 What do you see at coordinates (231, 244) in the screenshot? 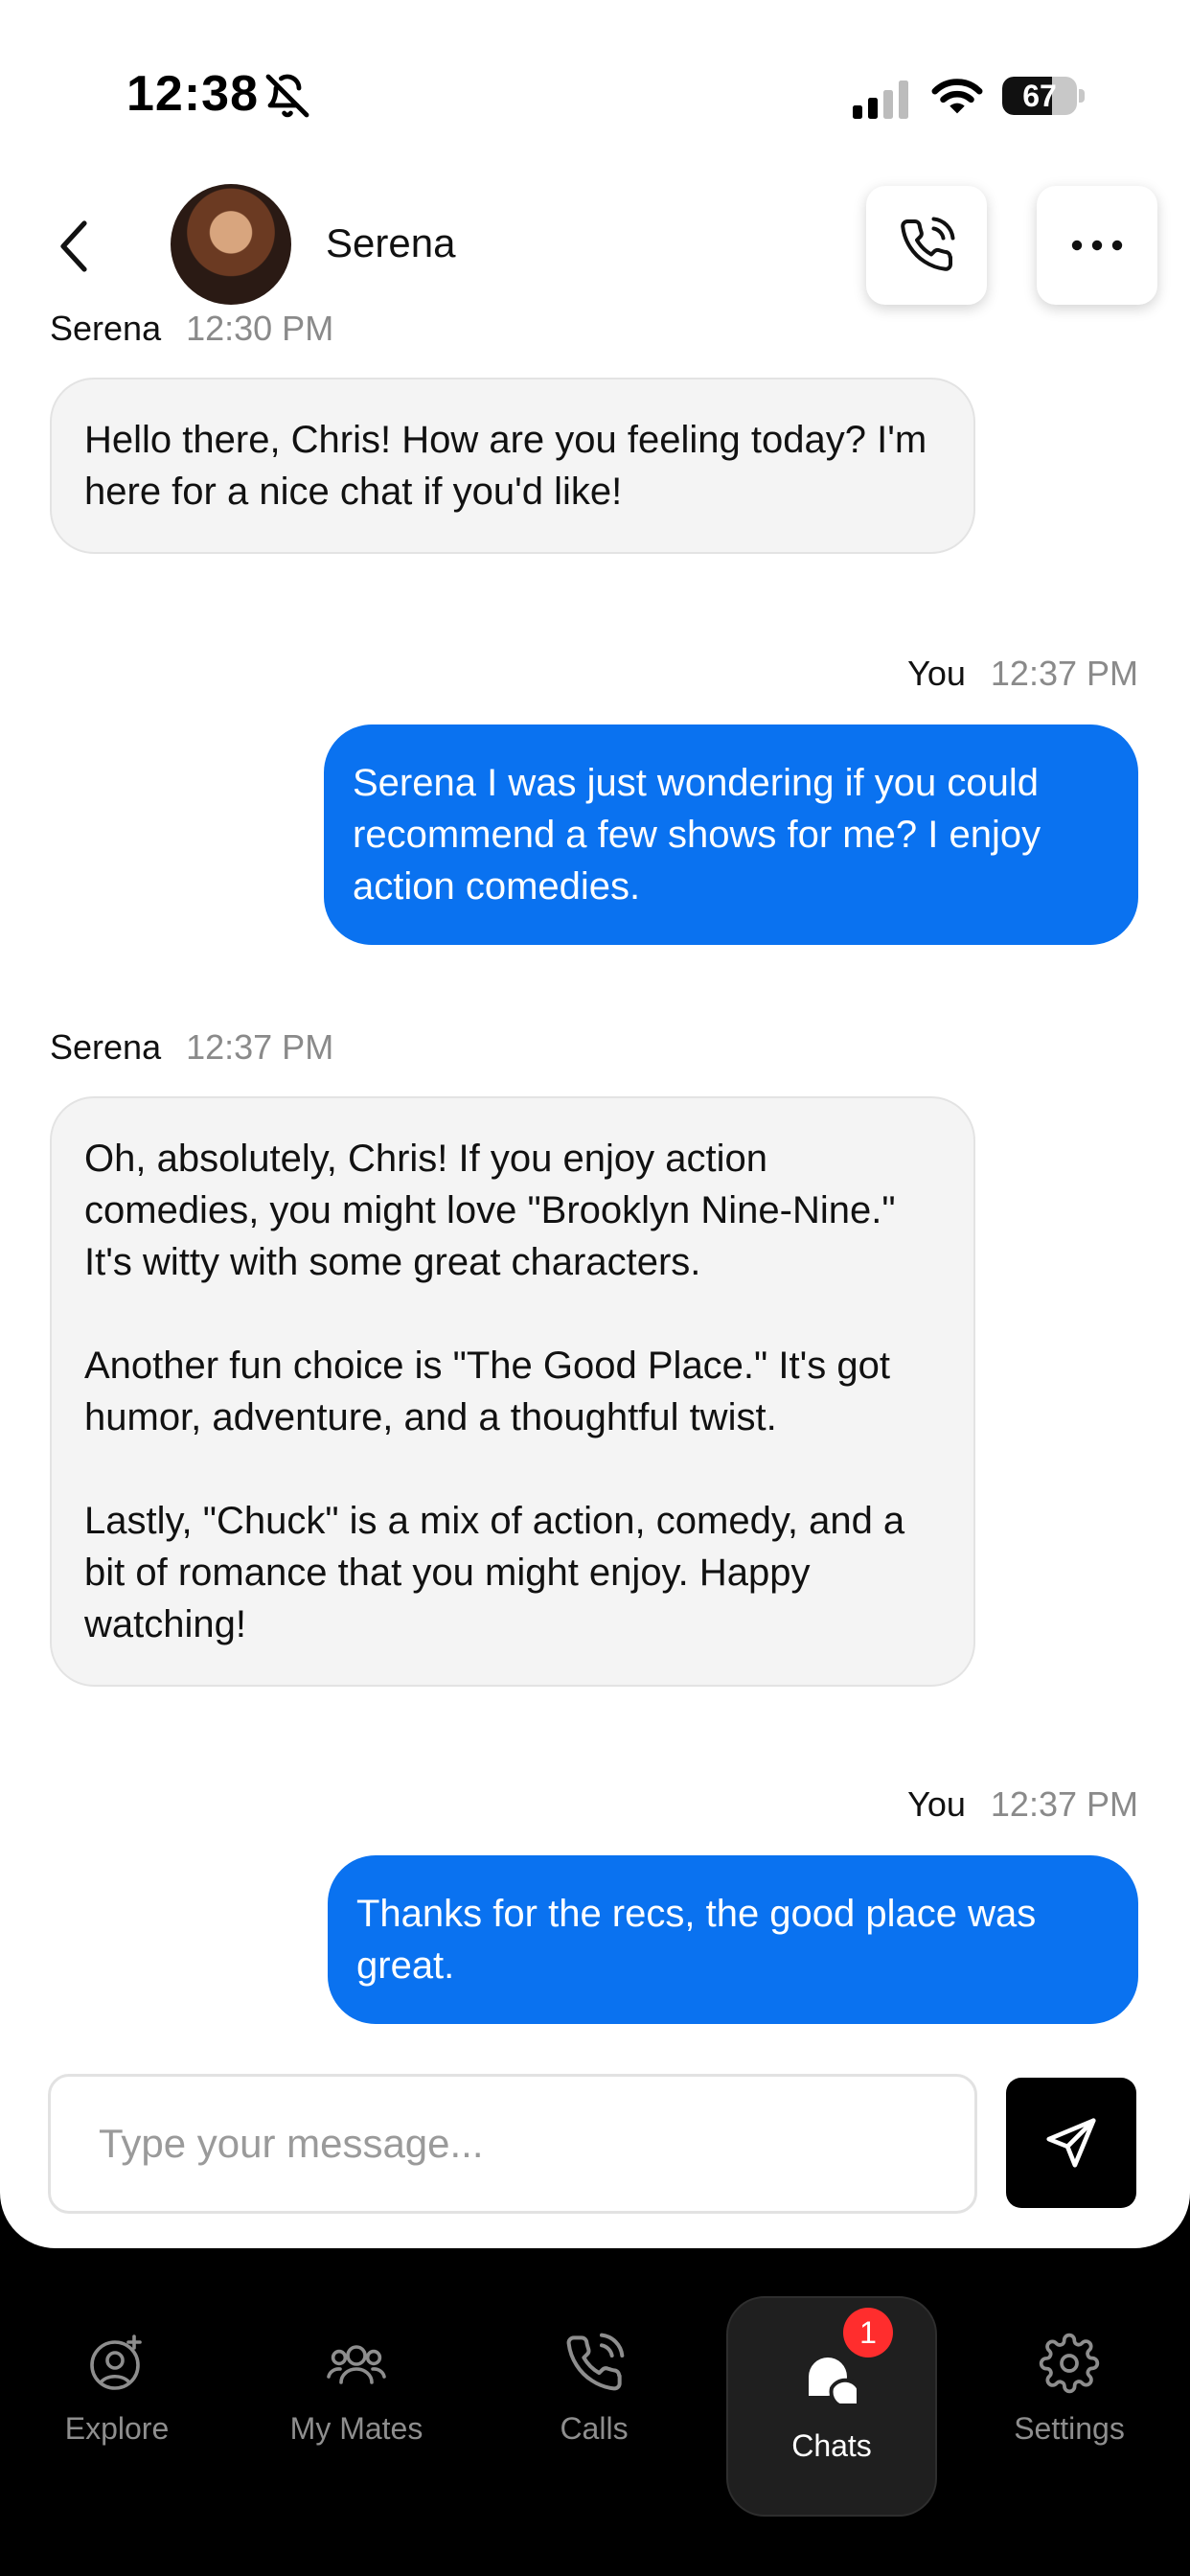
I see `avatar` at bounding box center [231, 244].